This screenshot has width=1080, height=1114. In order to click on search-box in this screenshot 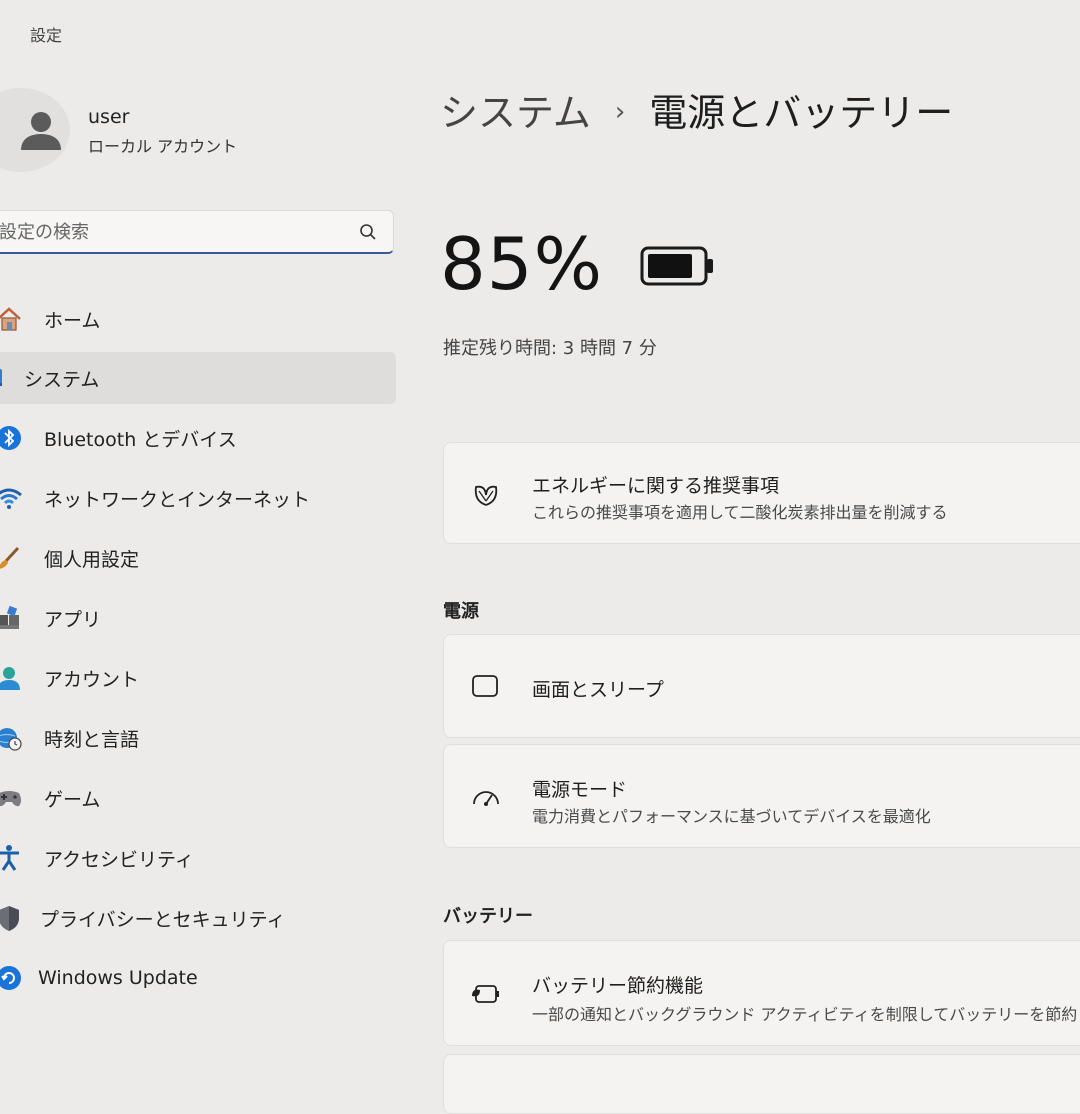, I will do `click(197, 232)`.